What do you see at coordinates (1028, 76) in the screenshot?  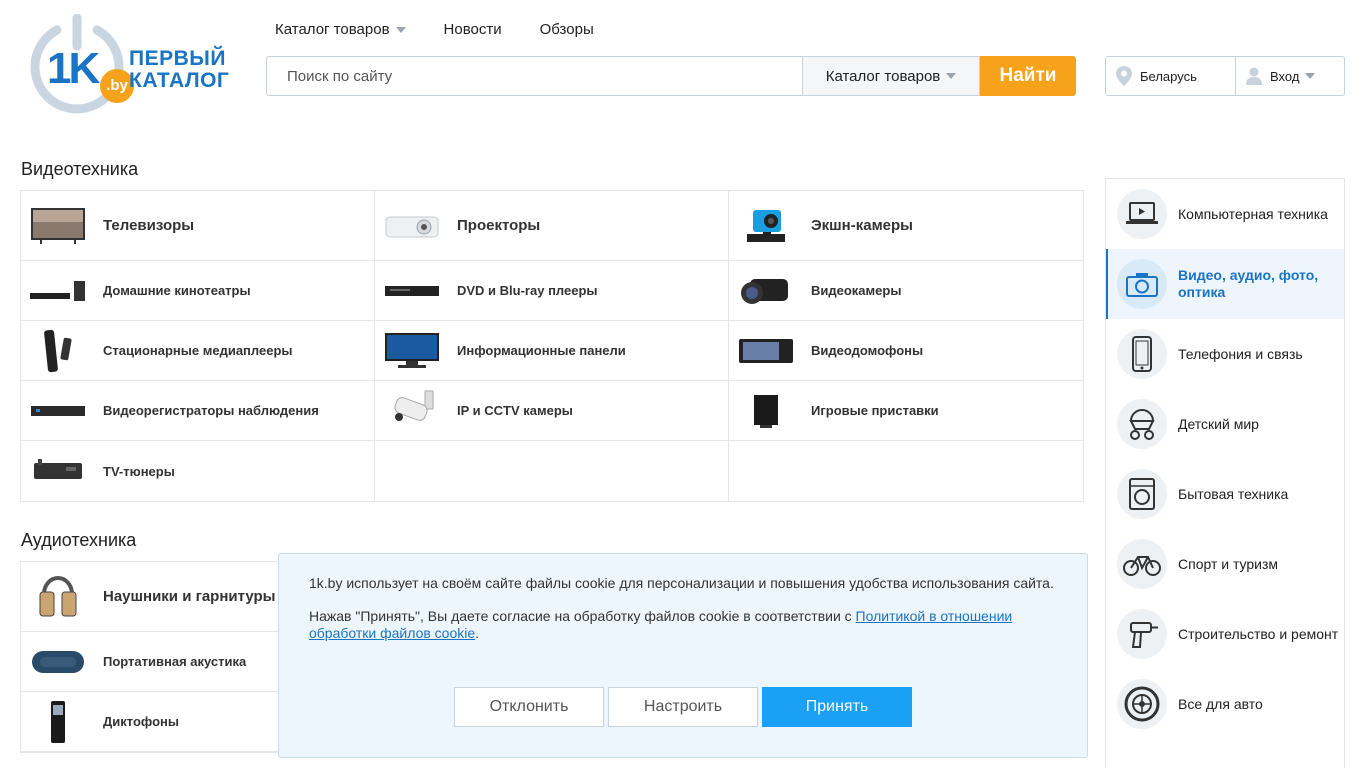 I see `search-button: Найти` at bounding box center [1028, 76].